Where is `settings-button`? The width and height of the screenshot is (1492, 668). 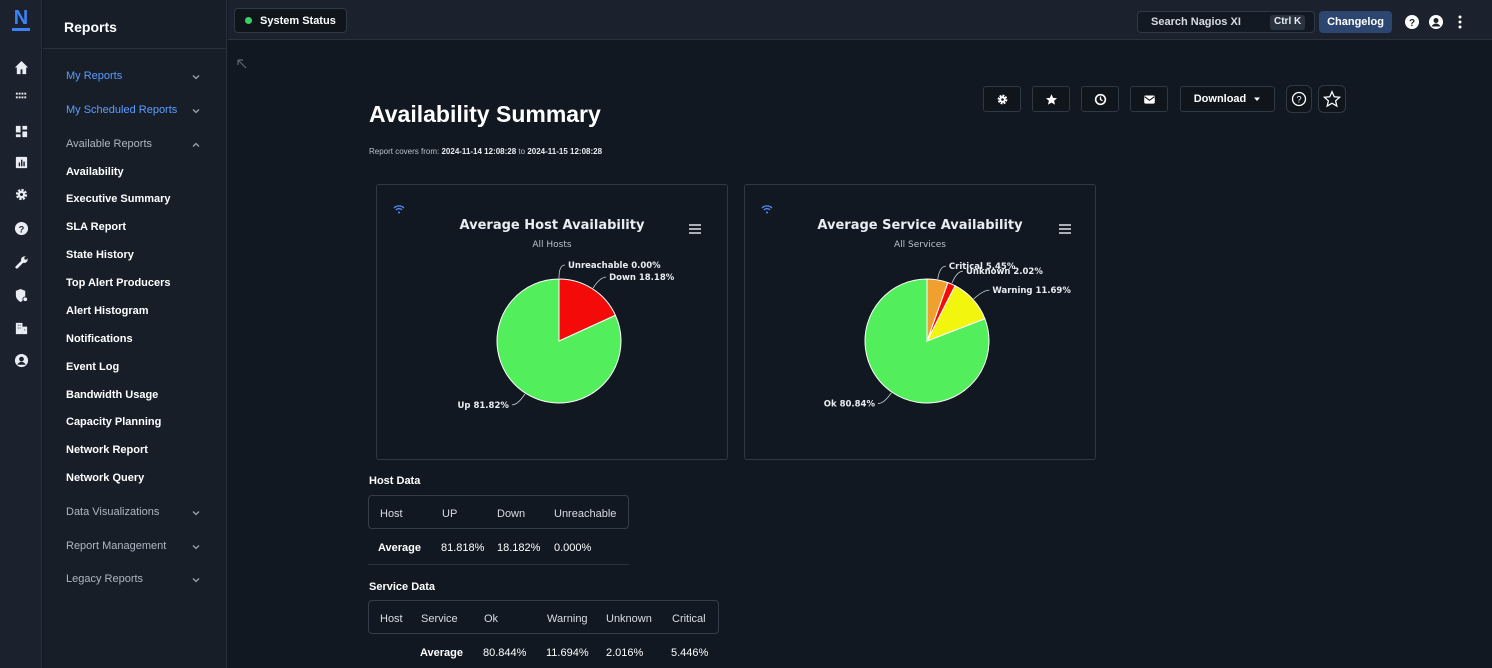
settings-button is located at coordinates (1002, 99).